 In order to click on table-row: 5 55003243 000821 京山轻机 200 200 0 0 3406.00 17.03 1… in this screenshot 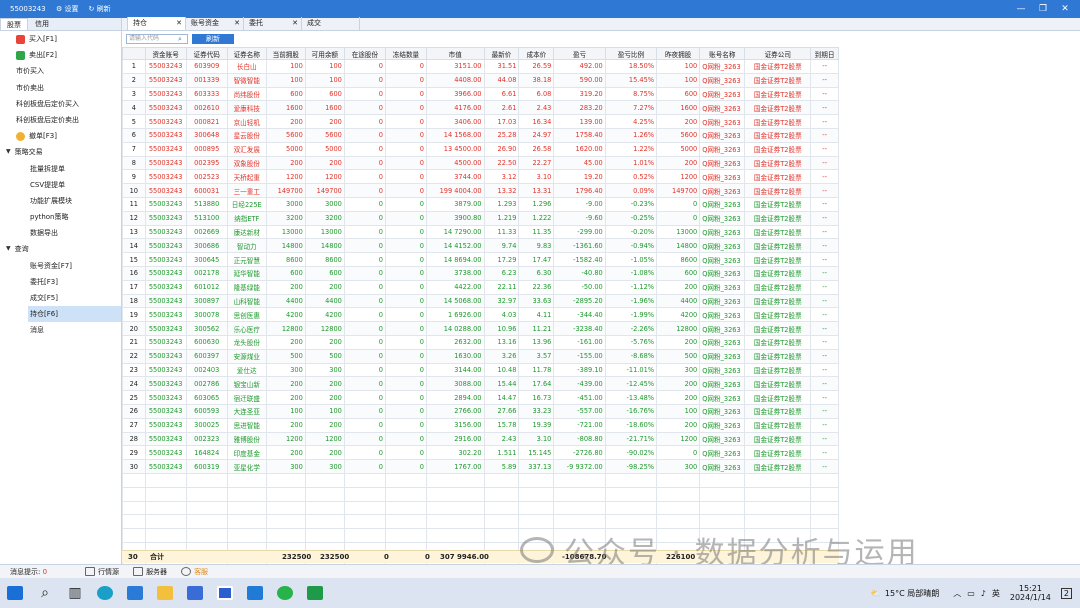, I will do `click(480, 121)`.